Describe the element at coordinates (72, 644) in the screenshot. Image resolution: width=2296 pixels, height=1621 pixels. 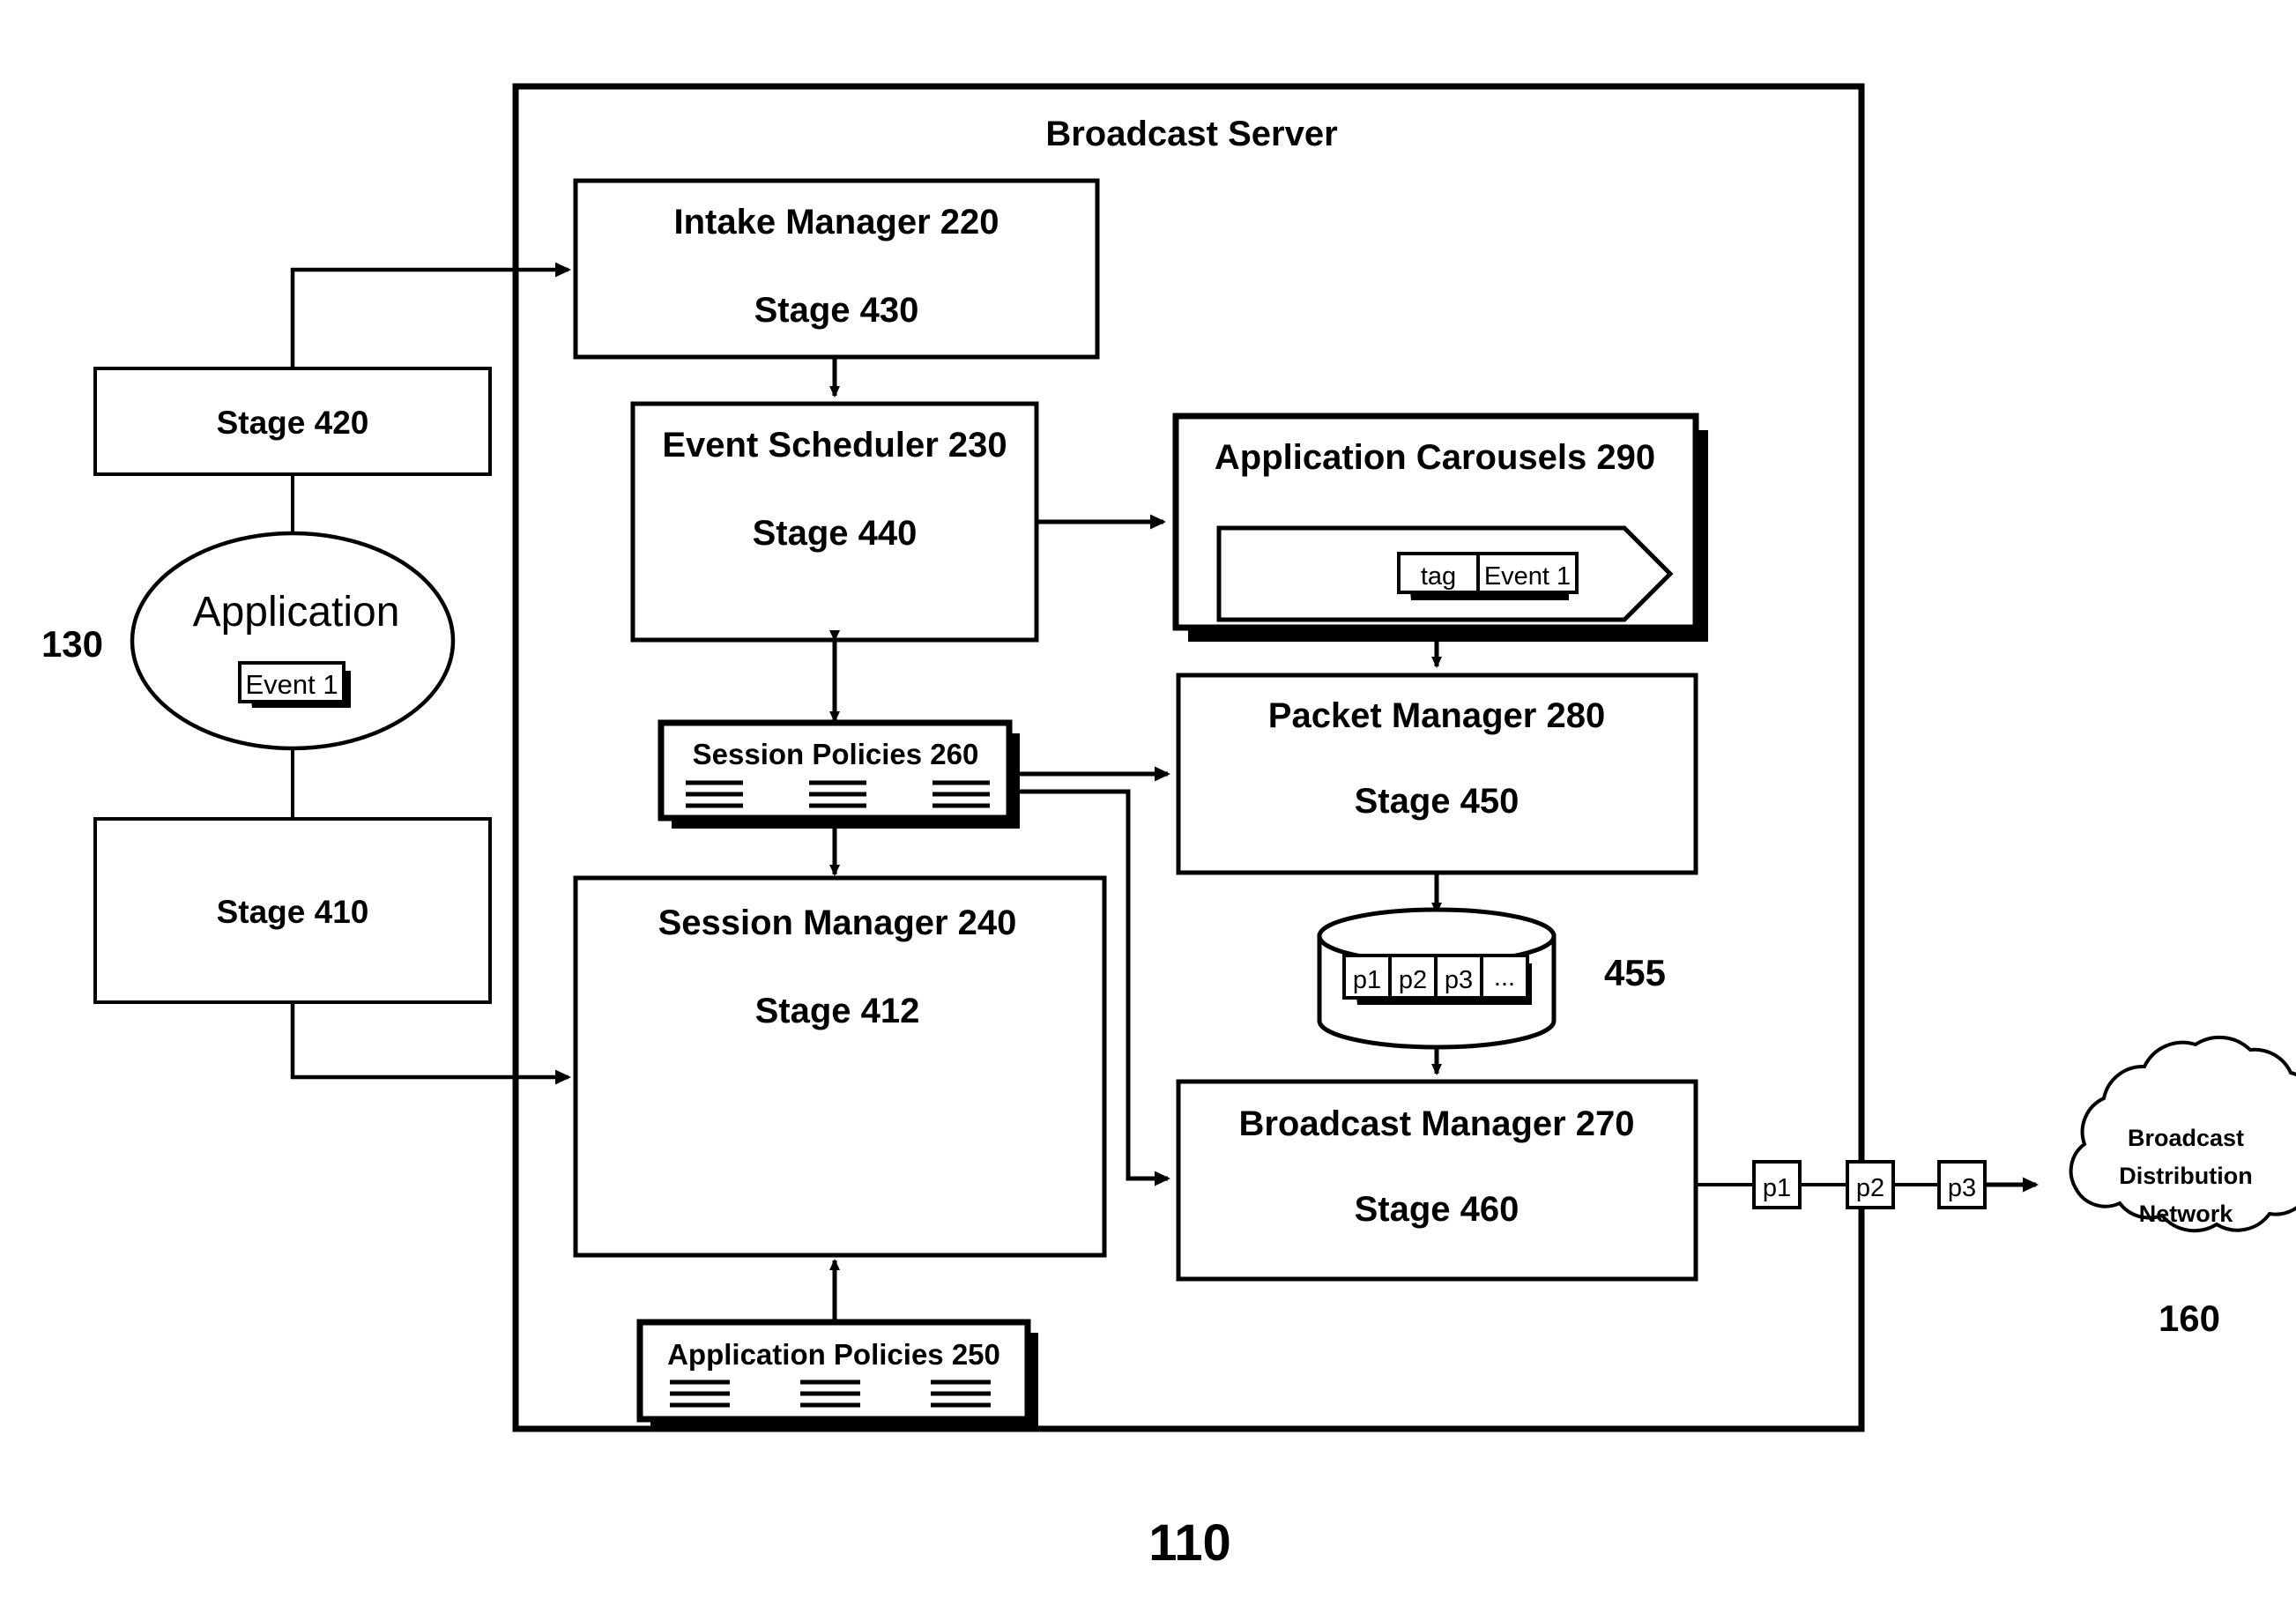
I see `application-ref-130: 130` at that location.